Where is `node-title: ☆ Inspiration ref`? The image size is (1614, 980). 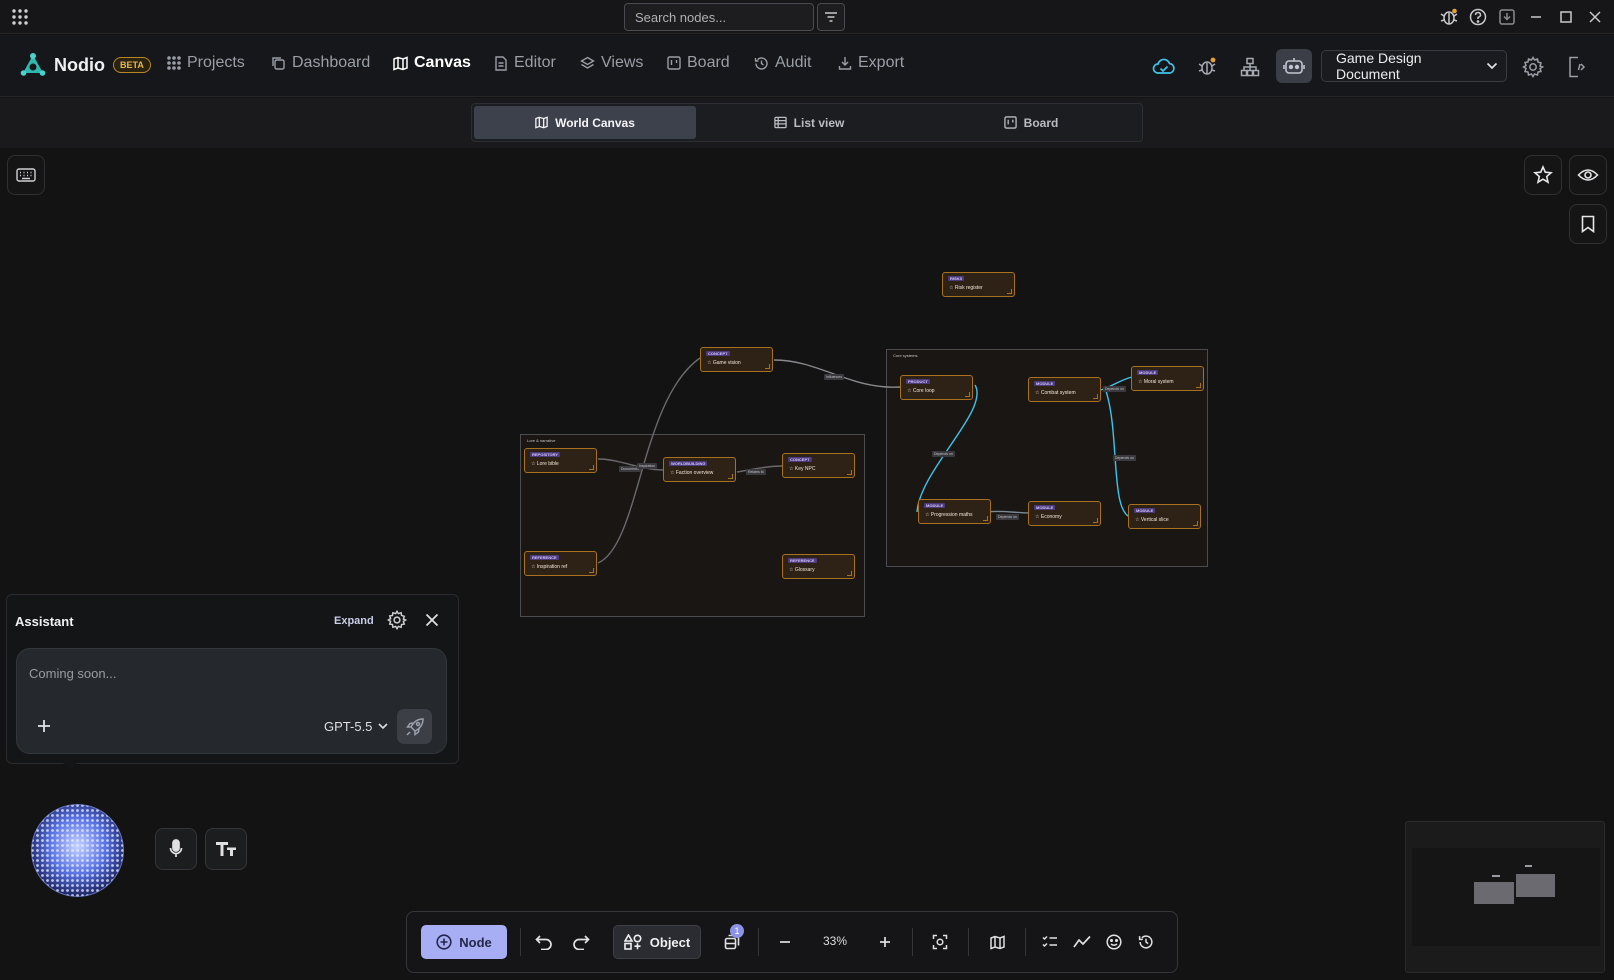
node-title: ☆ Inspiration ref is located at coordinates (549, 567).